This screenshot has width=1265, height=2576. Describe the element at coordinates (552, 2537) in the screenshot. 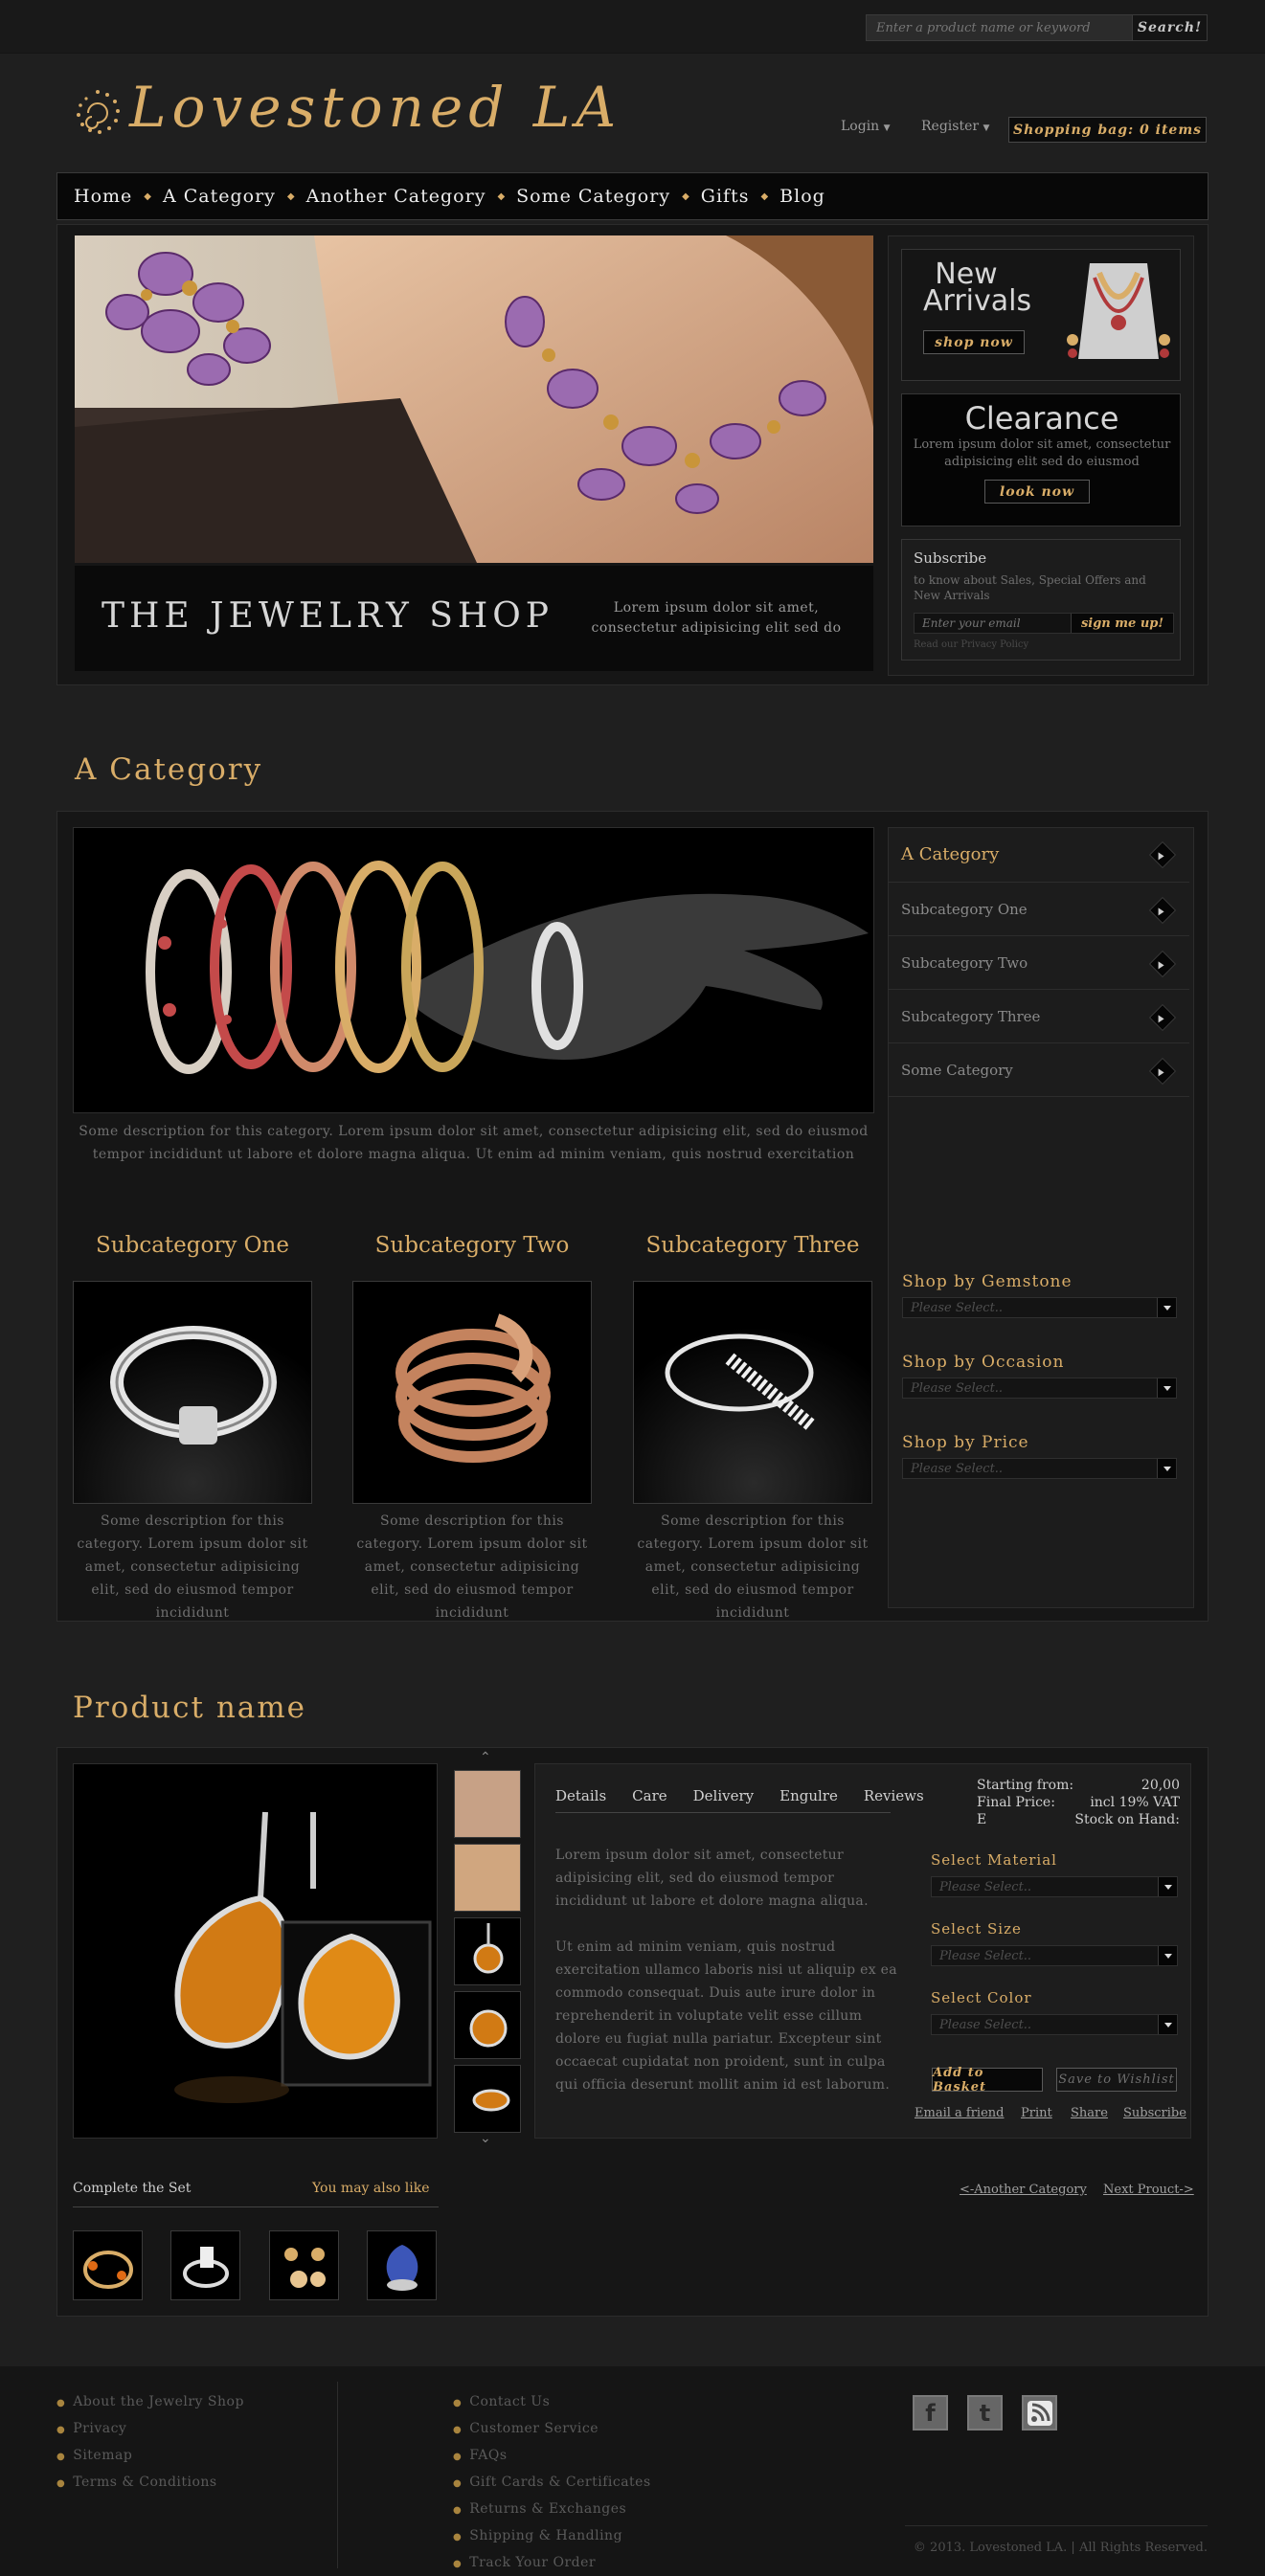

I see `footer-link-shipping: ● Shipping & Handling` at that location.